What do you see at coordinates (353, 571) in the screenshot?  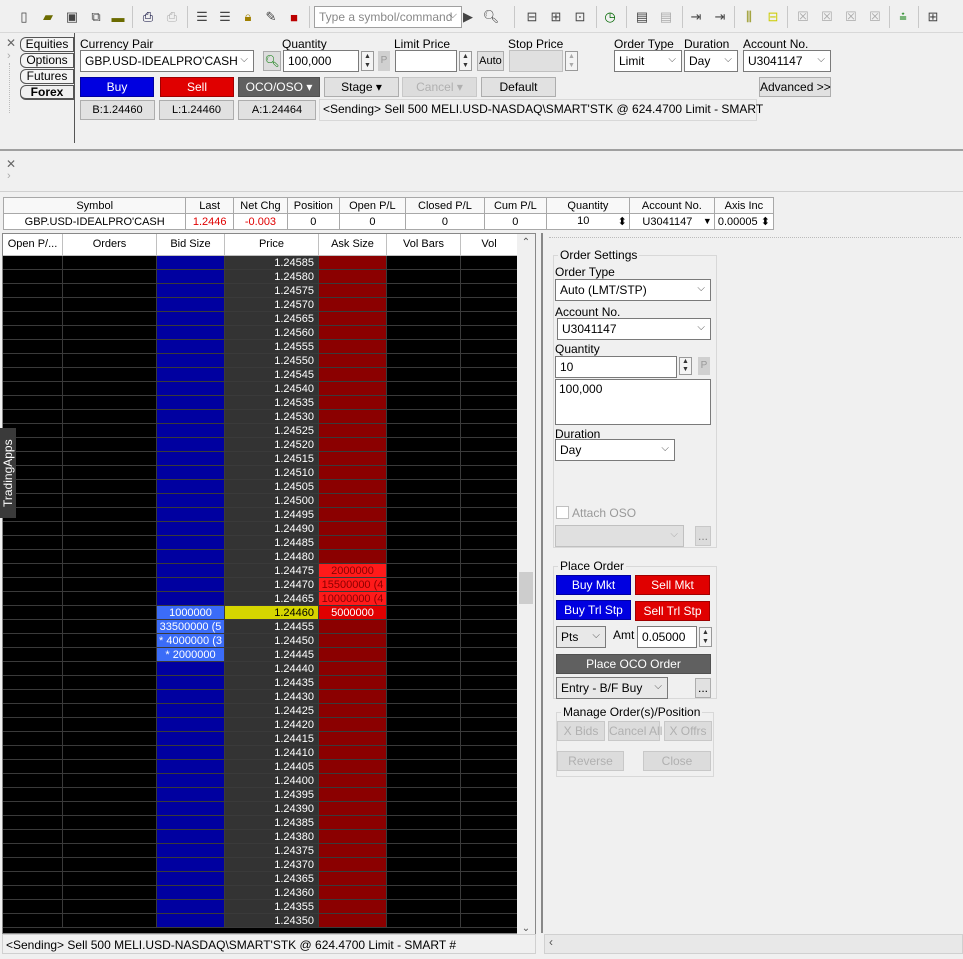 I see `ask-size-cell: 2000000` at bounding box center [353, 571].